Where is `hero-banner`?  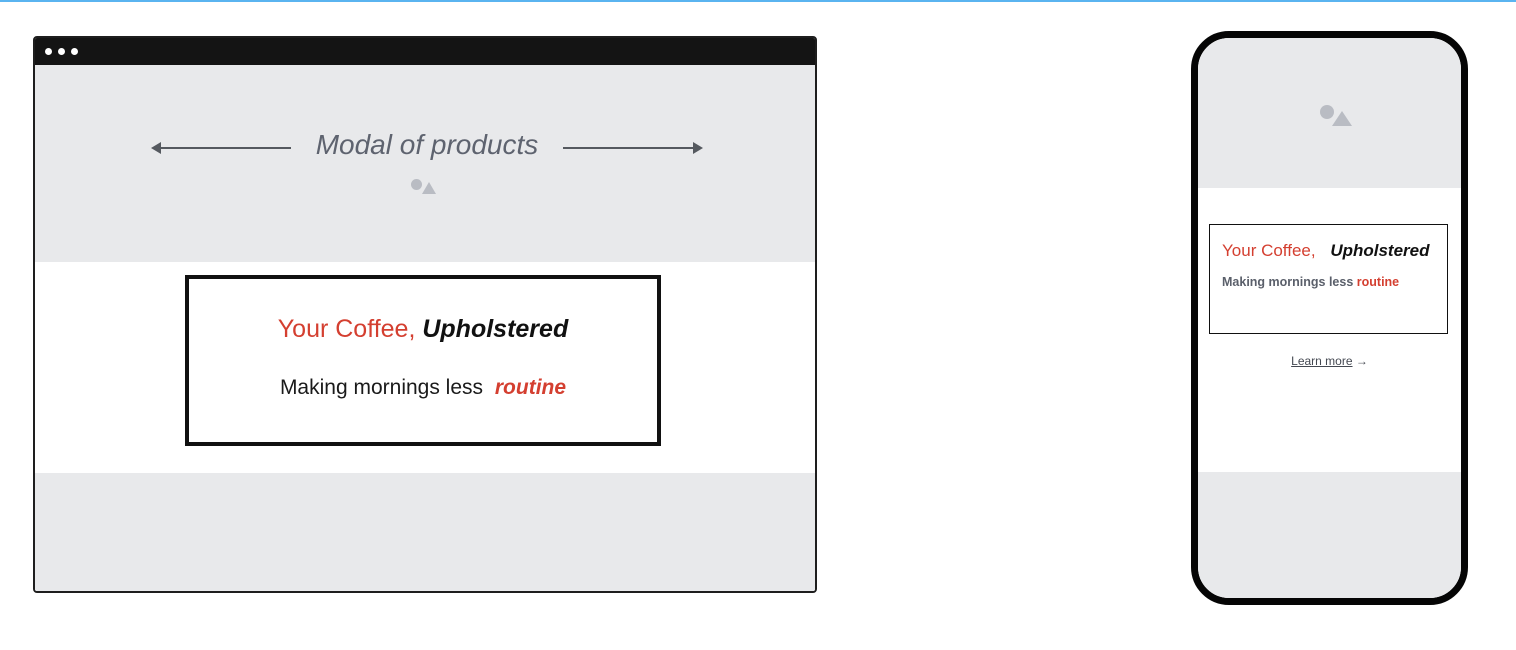 hero-banner is located at coordinates (1329, 113).